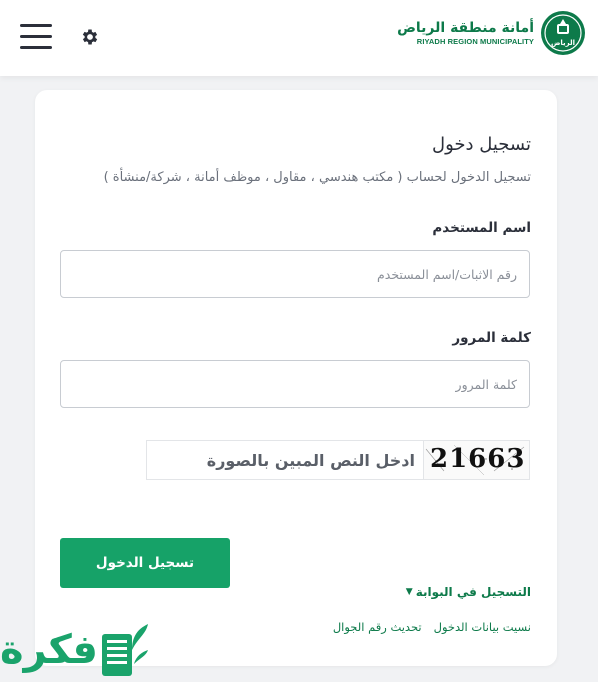  I want to click on account-links: نسيت بيانات الدخول تحديث رقم الجوال, so click(432, 627).